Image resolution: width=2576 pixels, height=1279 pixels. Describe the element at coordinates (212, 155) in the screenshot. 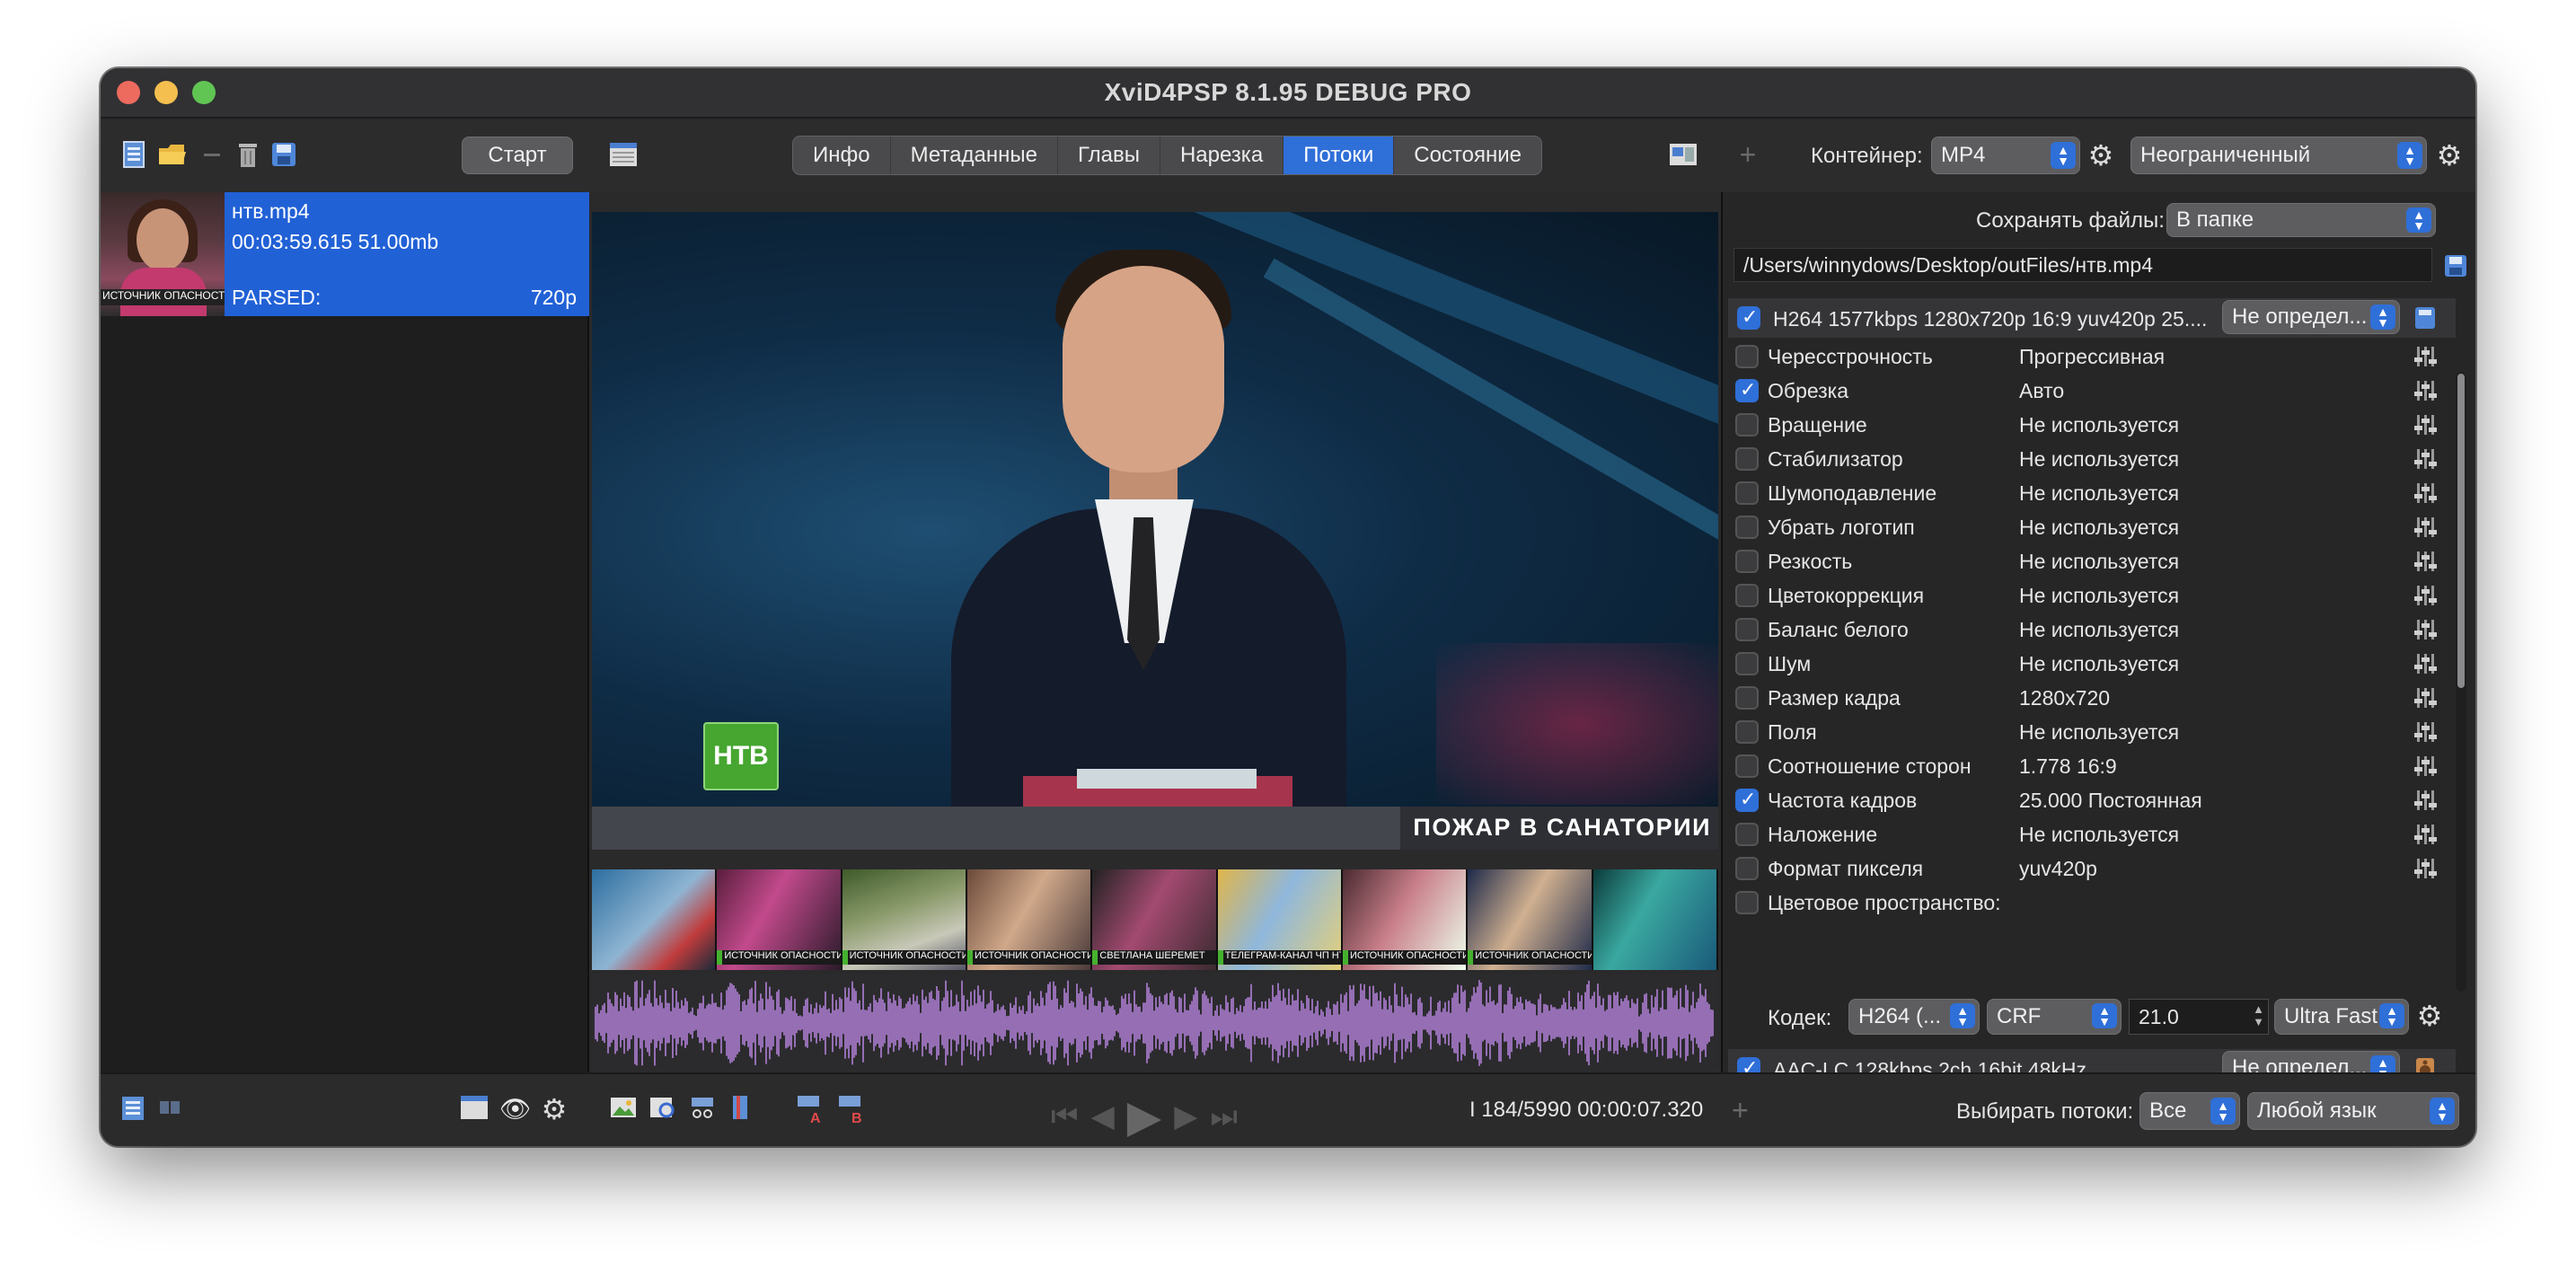

I see `remove-icon` at that location.